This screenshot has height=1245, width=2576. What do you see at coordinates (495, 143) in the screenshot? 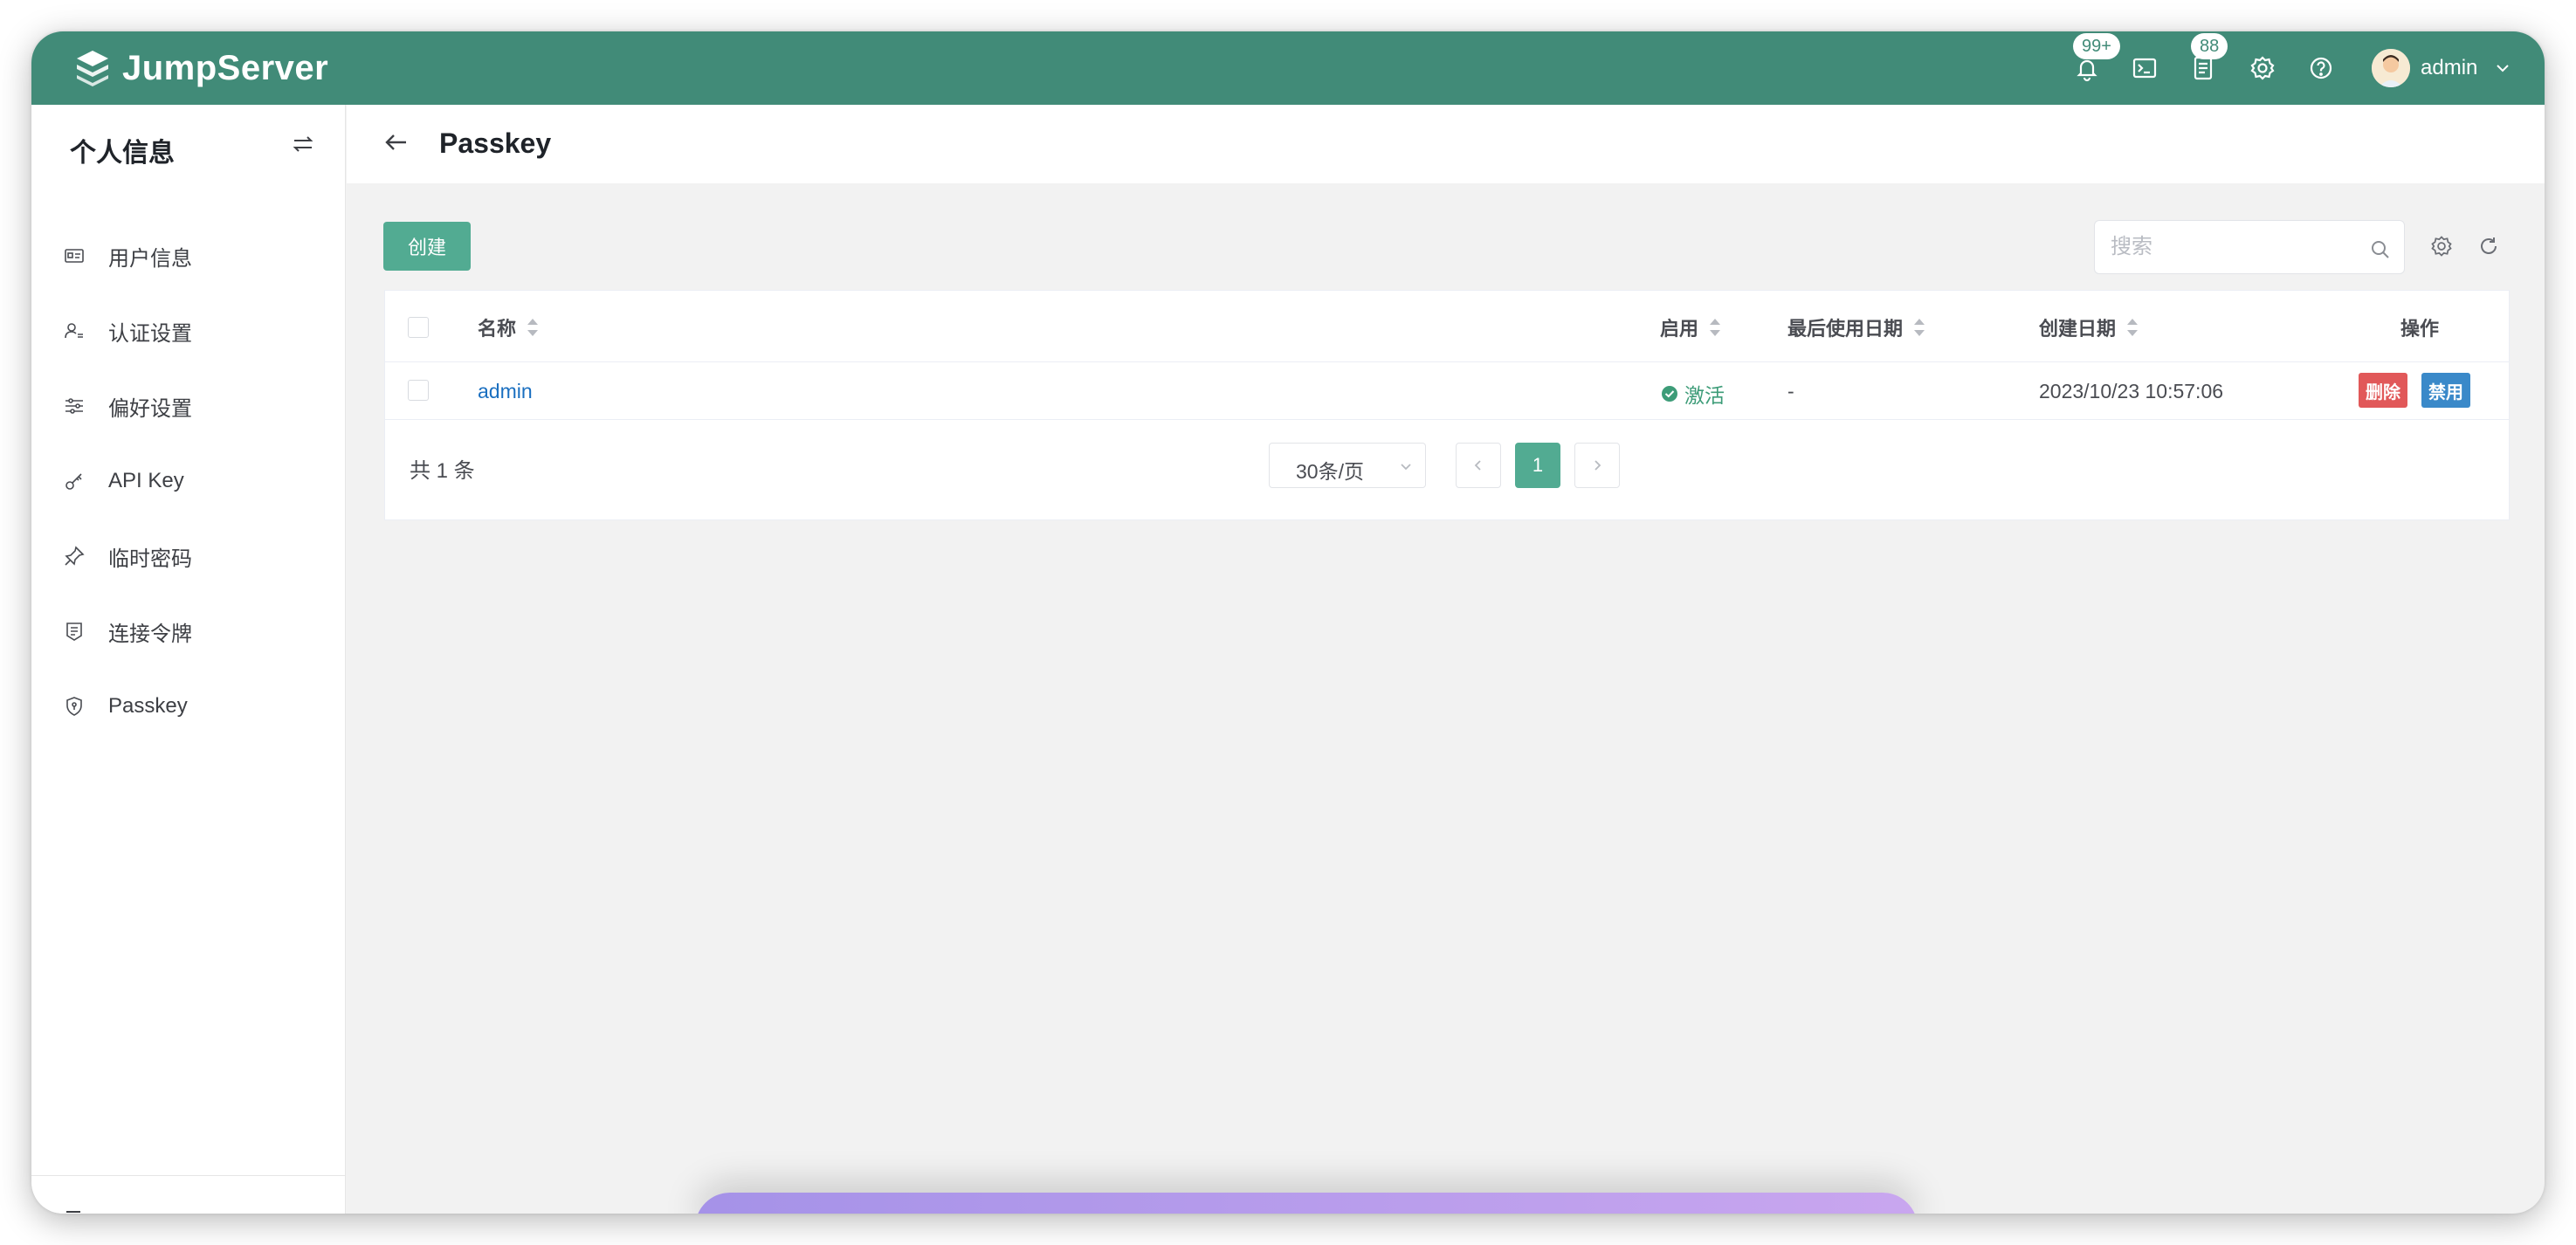
I see `page-title: Passkey` at bounding box center [495, 143].